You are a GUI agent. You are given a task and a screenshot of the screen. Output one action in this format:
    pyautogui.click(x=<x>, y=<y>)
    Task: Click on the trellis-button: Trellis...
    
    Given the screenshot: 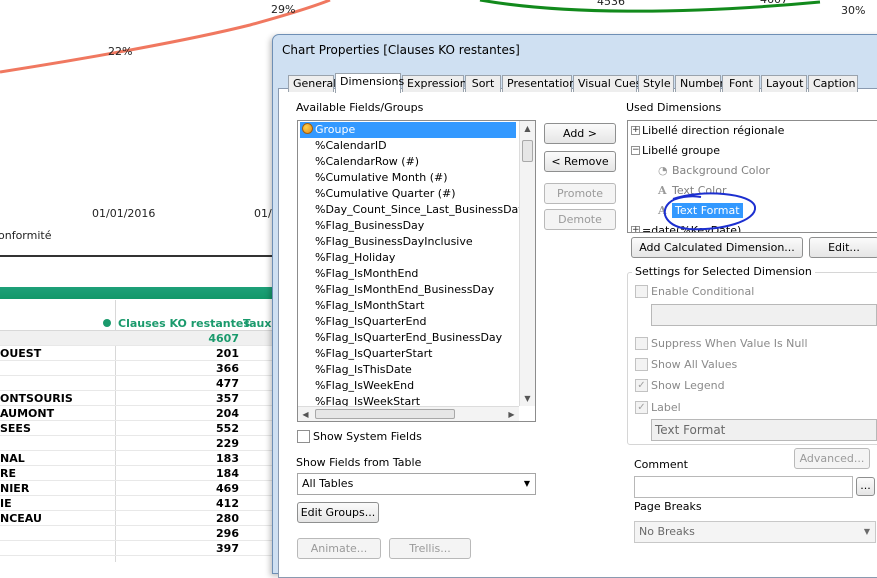 What is the action you would take?
    pyautogui.click(x=430, y=548)
    